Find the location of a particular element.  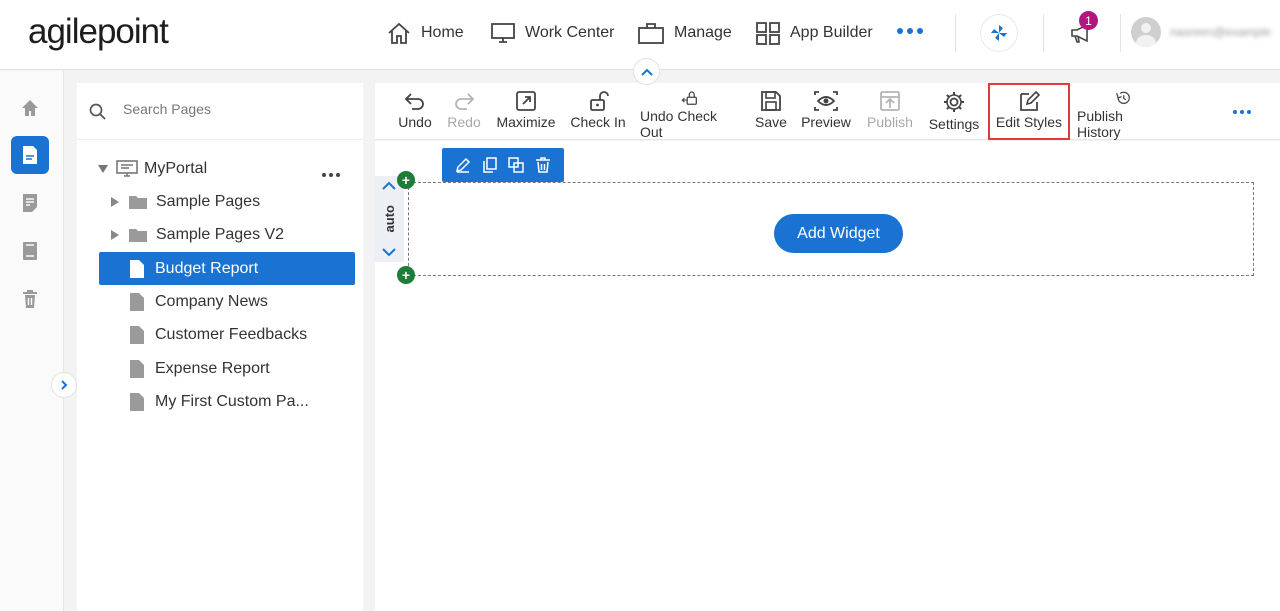

caret-right-icon is located at coordinates (115, 201).